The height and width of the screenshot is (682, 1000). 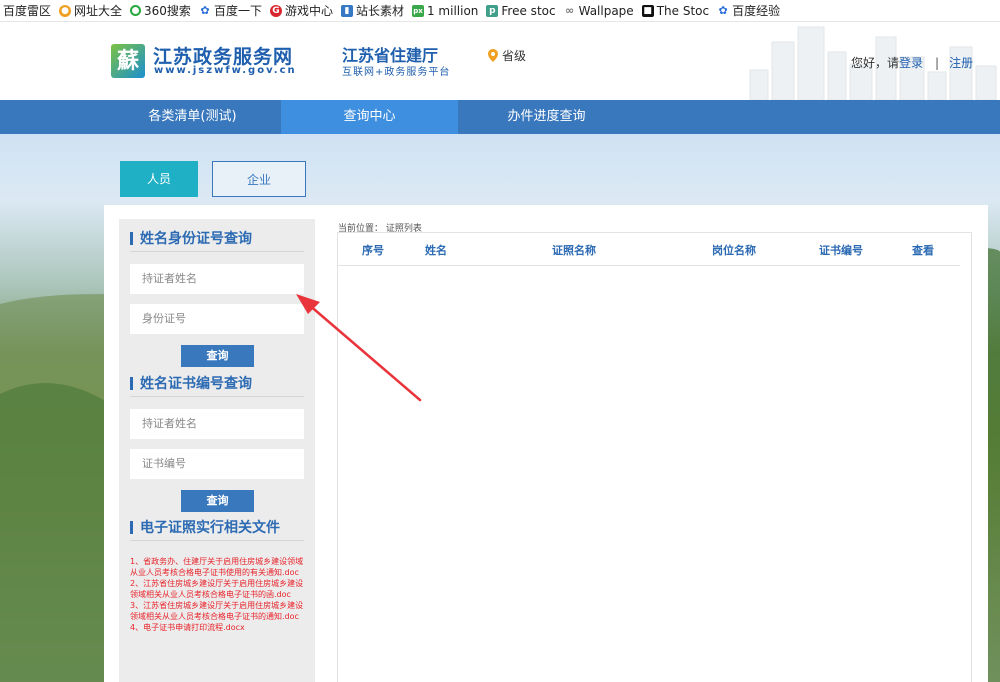 I want to click on p-icon: p, so click(x=492, y=10).